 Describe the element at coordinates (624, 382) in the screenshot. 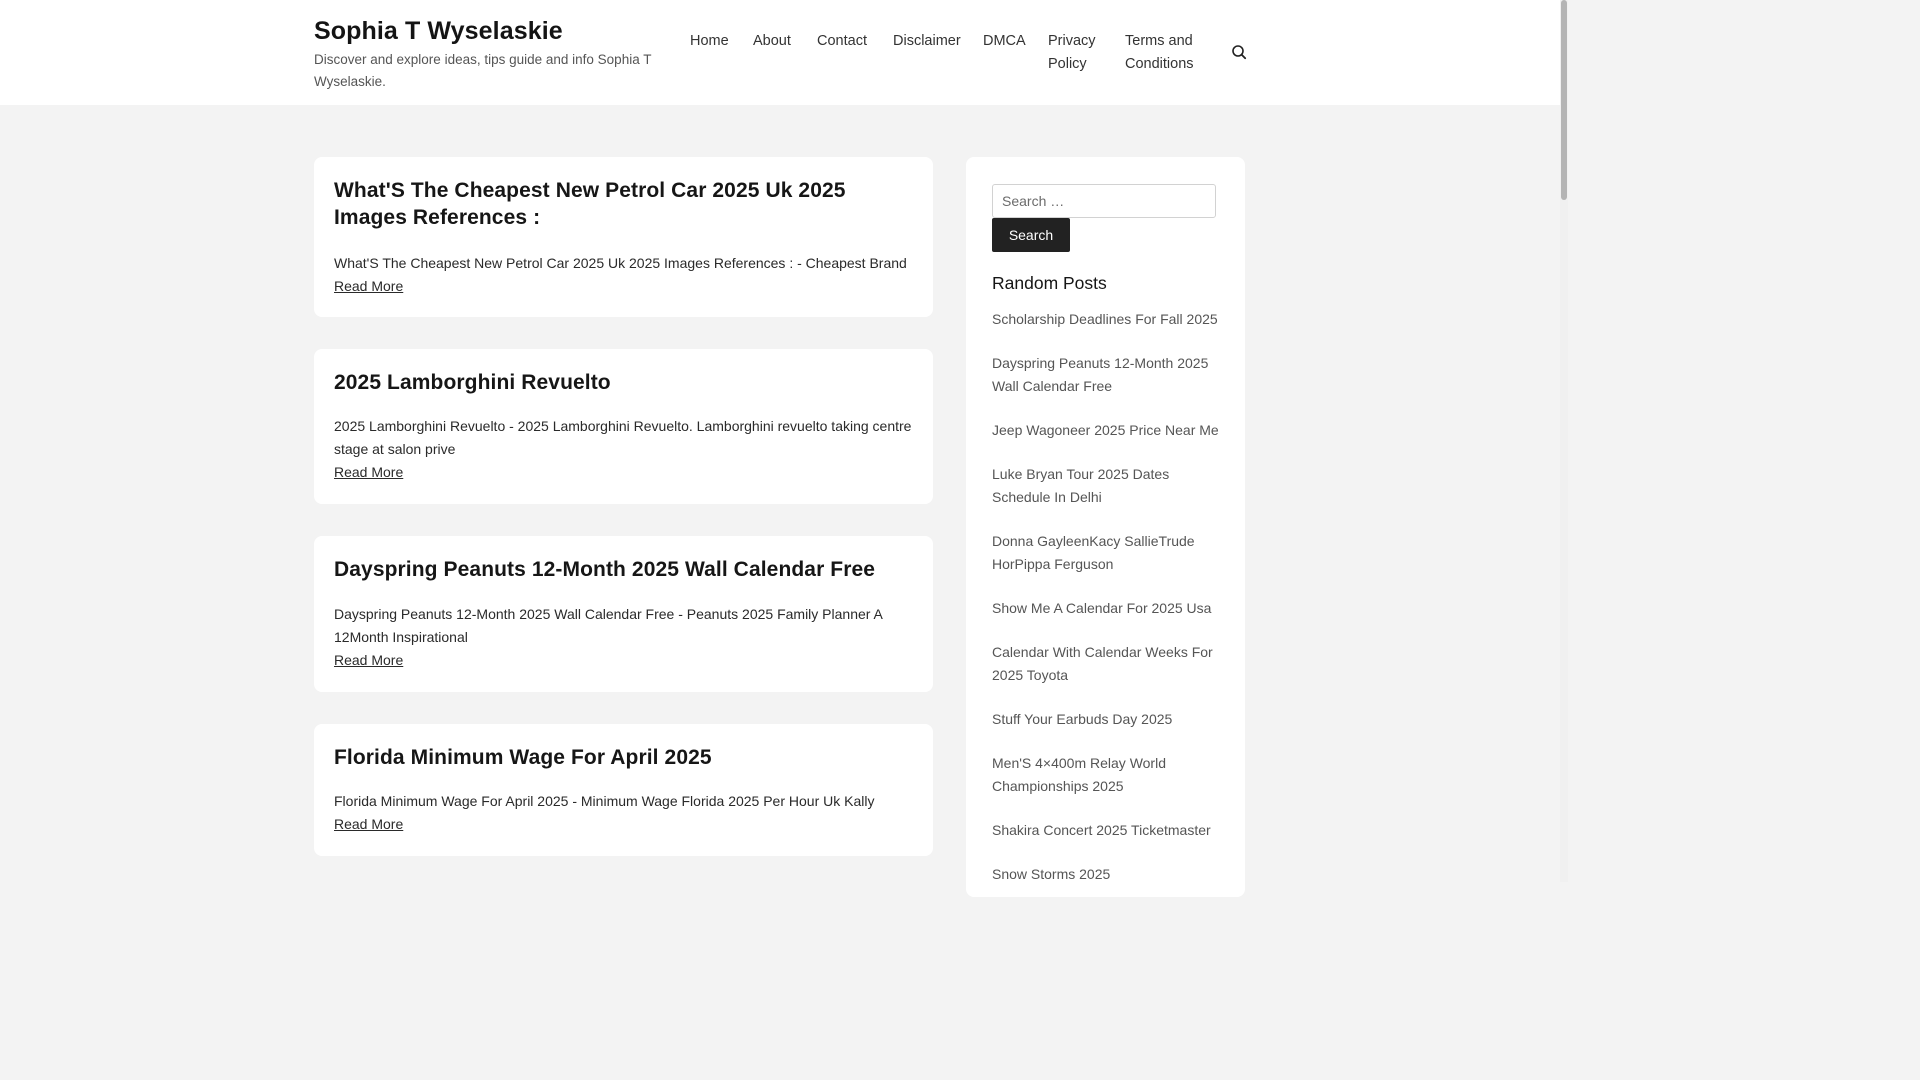

I see `post-title: 2025 Lamborghini Revuelto` at that location.